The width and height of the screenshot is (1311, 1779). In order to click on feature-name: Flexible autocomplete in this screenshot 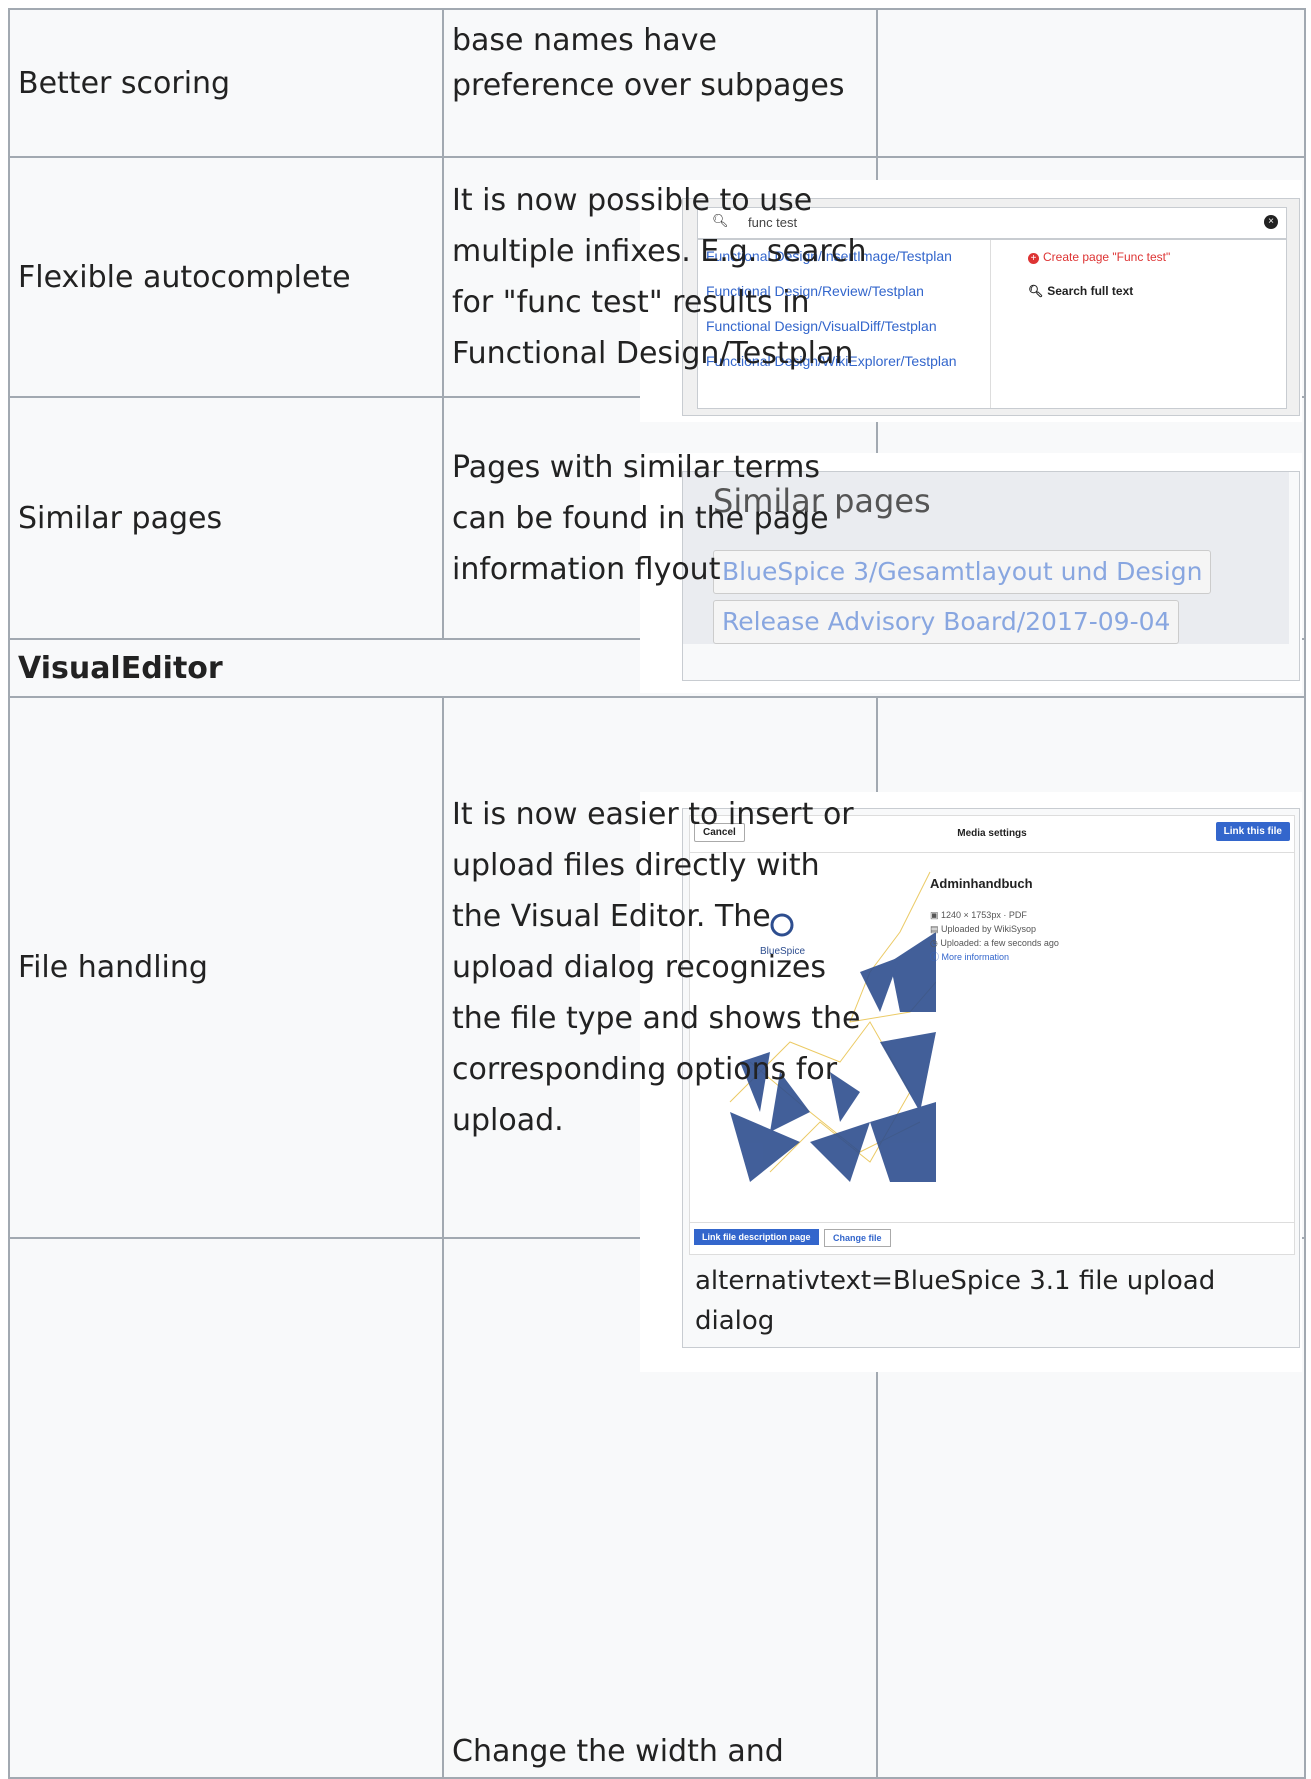, I will do `click(184, 277)`.